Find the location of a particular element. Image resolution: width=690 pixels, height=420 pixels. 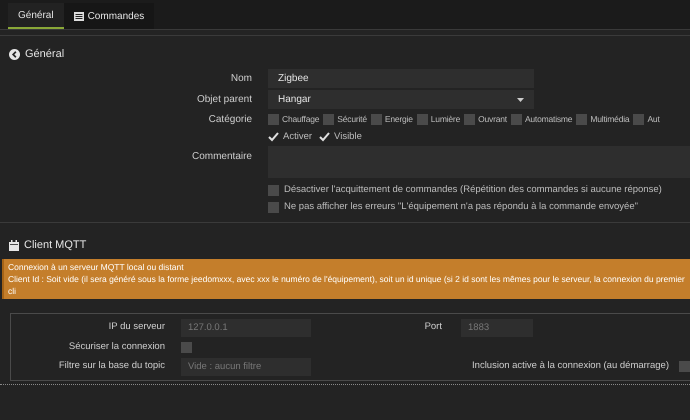

parent-select: Hangar is located at coordinates (401, 99).